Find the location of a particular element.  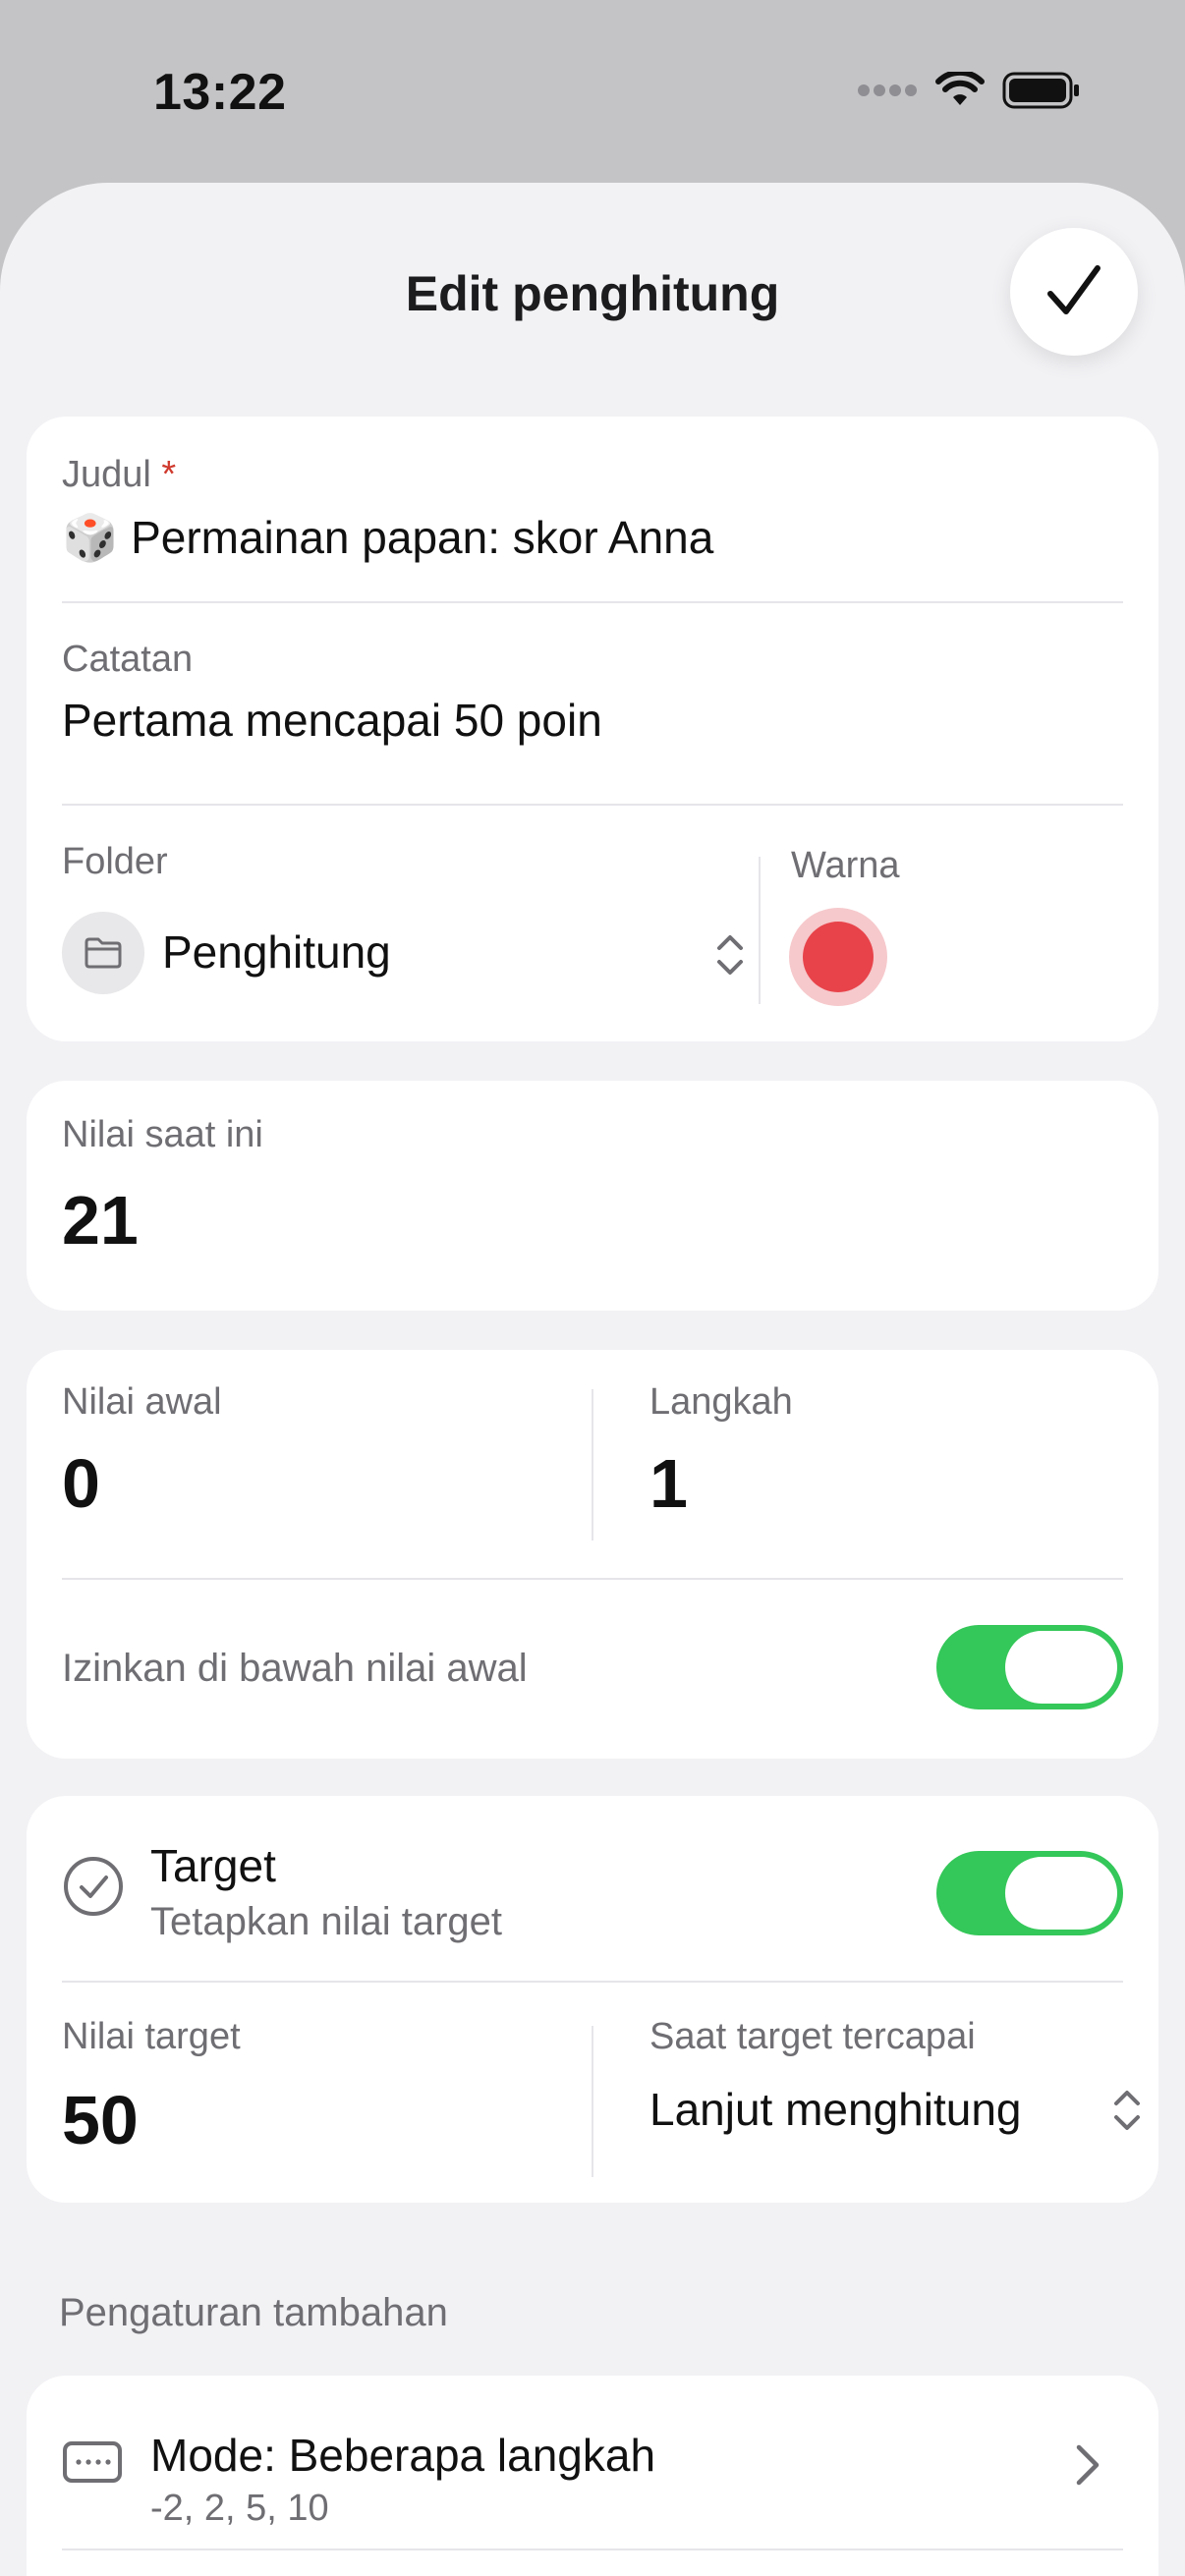

cellular-signal-icon is located at coordinates (888, 90).